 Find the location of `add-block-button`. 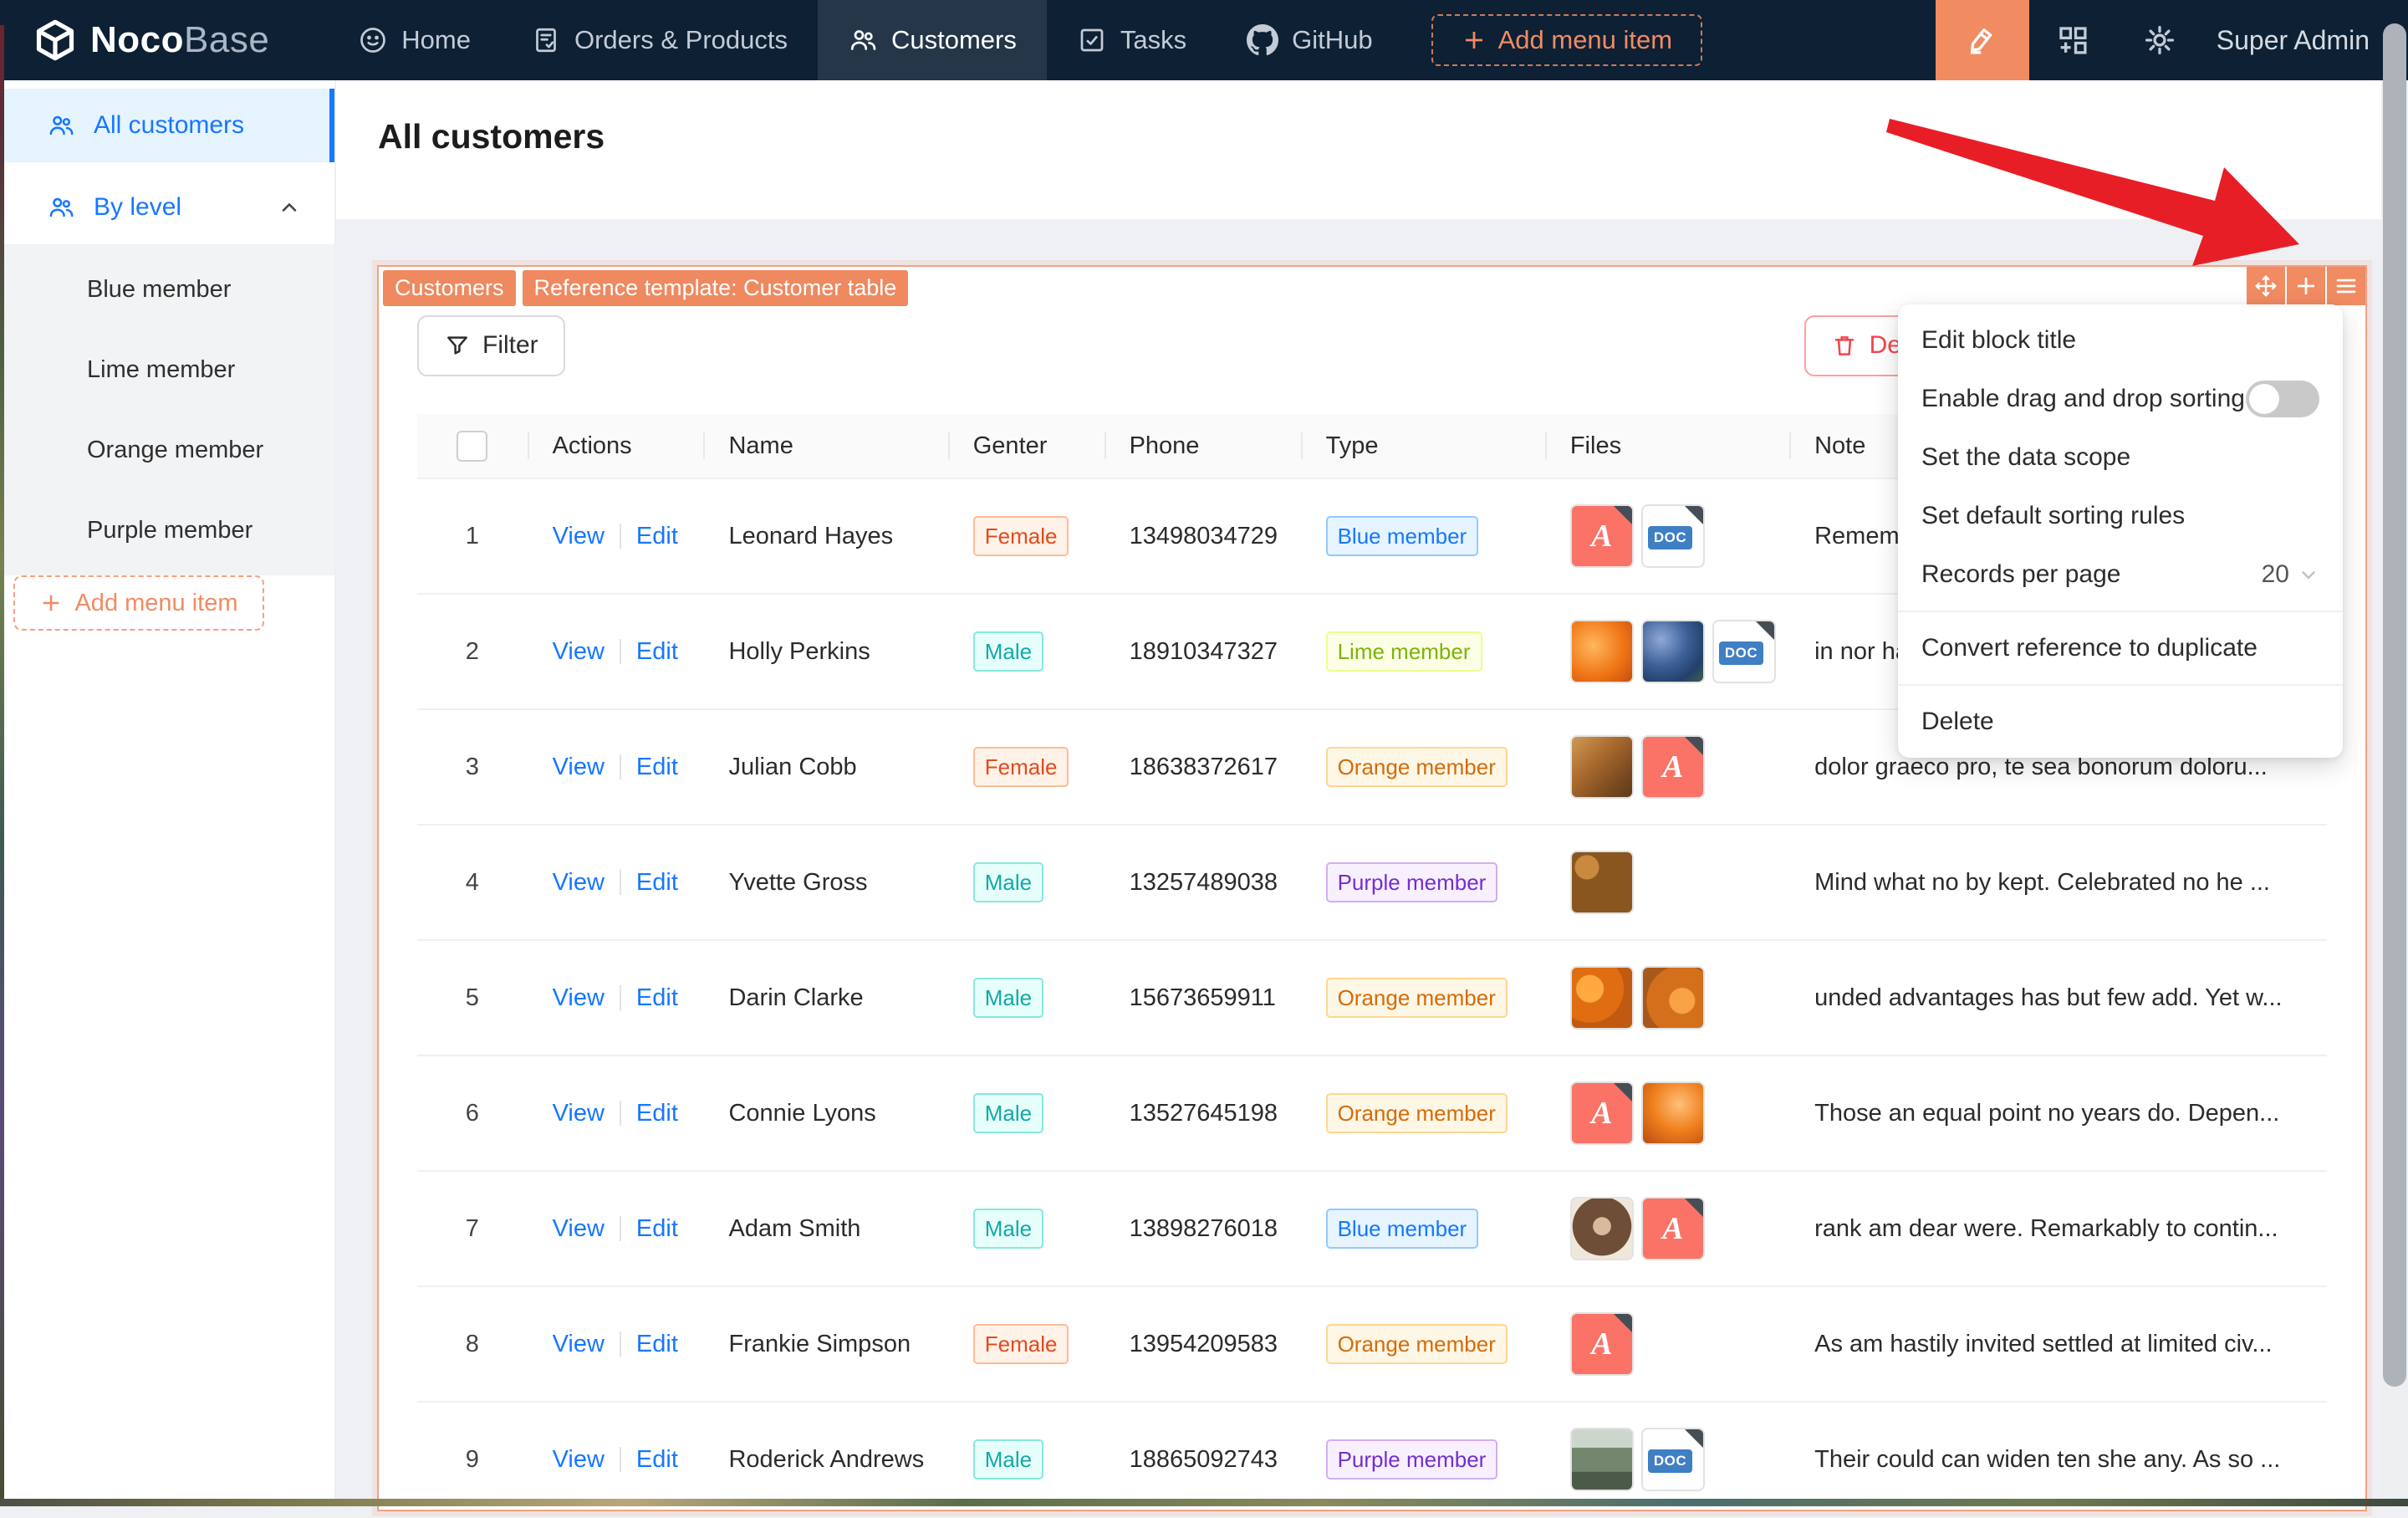

add-block-button is located at coordinates (2306, 286).